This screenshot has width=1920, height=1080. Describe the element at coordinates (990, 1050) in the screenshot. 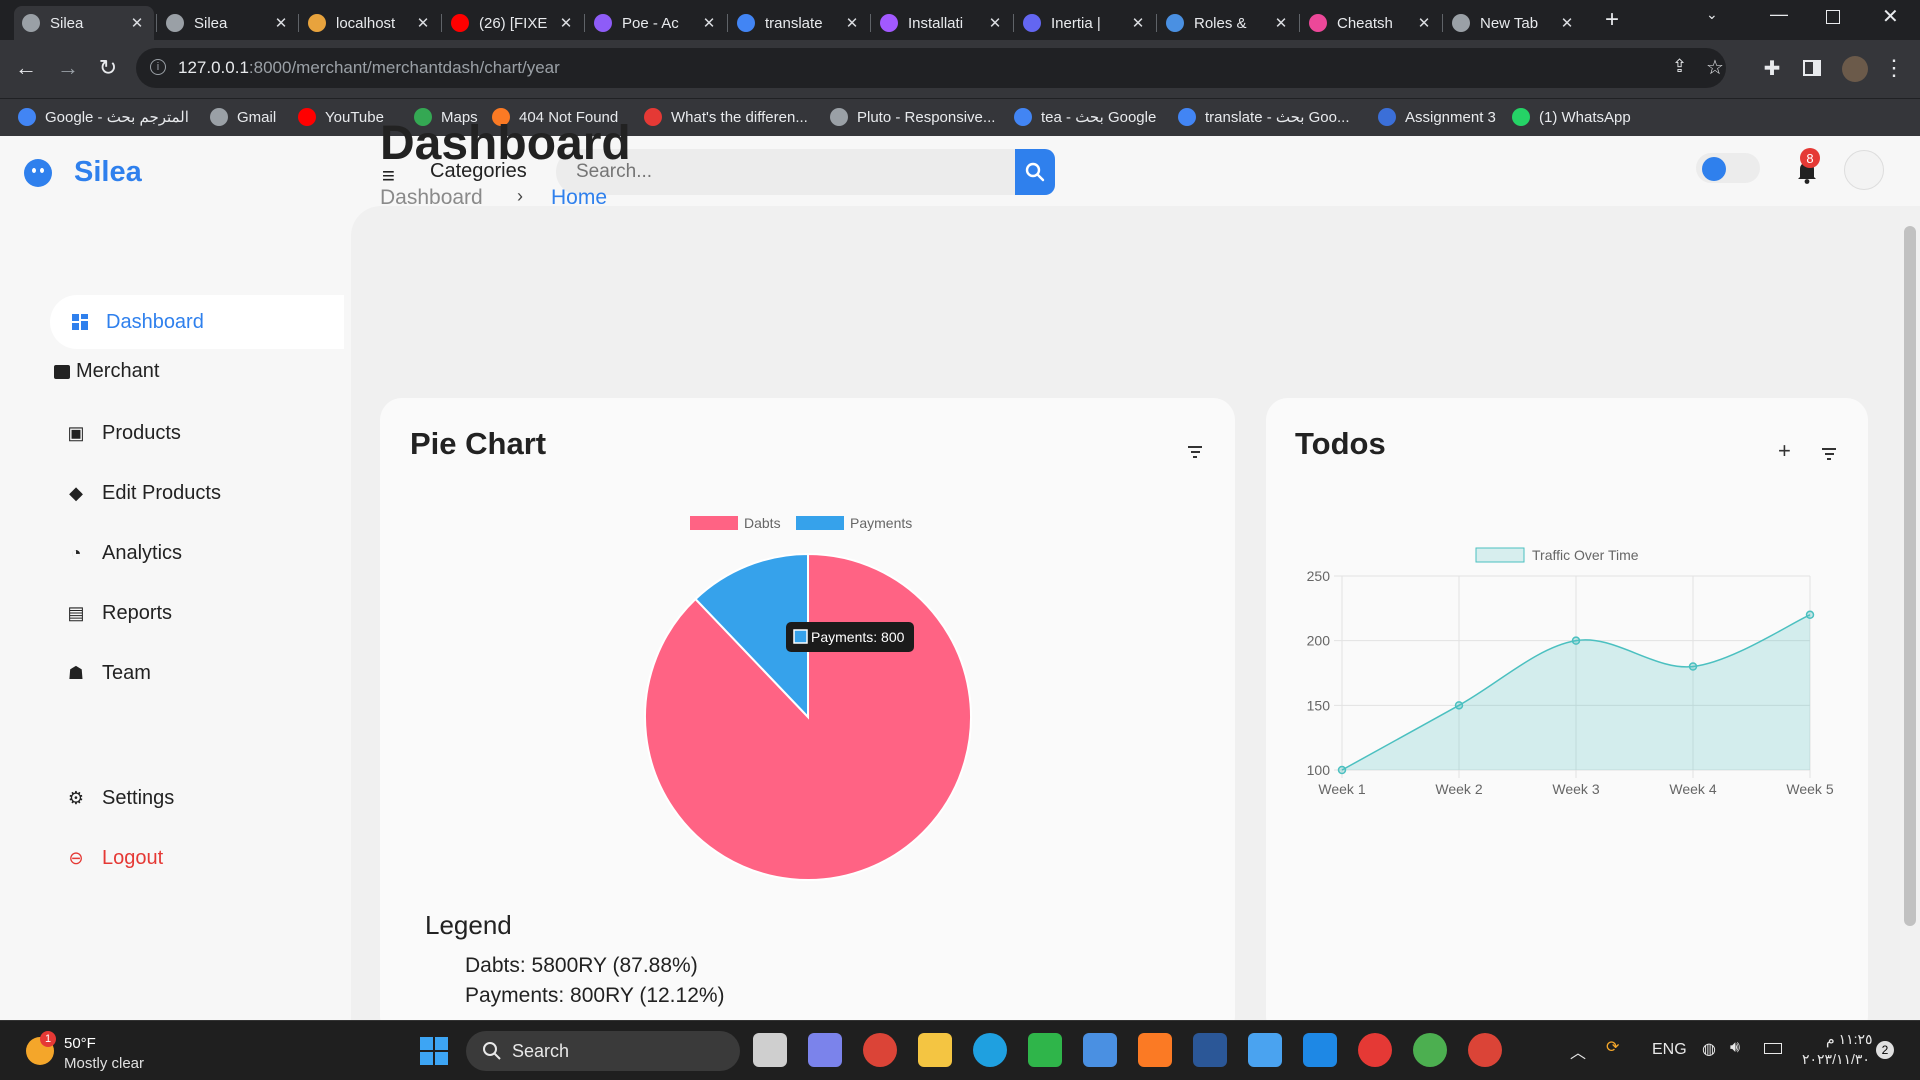

I see `edge-icon` at that location.